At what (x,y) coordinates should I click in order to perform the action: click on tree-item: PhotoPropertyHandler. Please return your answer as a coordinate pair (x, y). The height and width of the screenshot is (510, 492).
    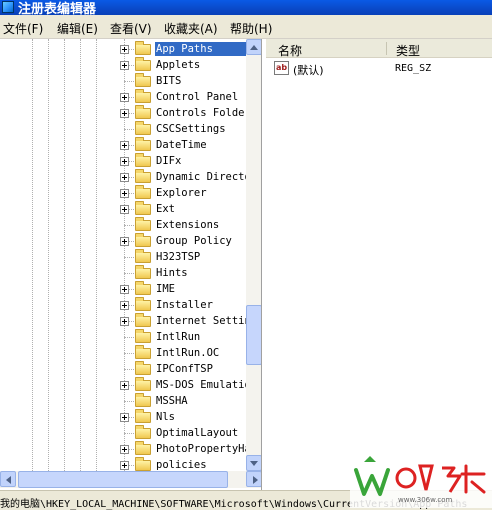
    Looking at the image, I should click on (123, 449).